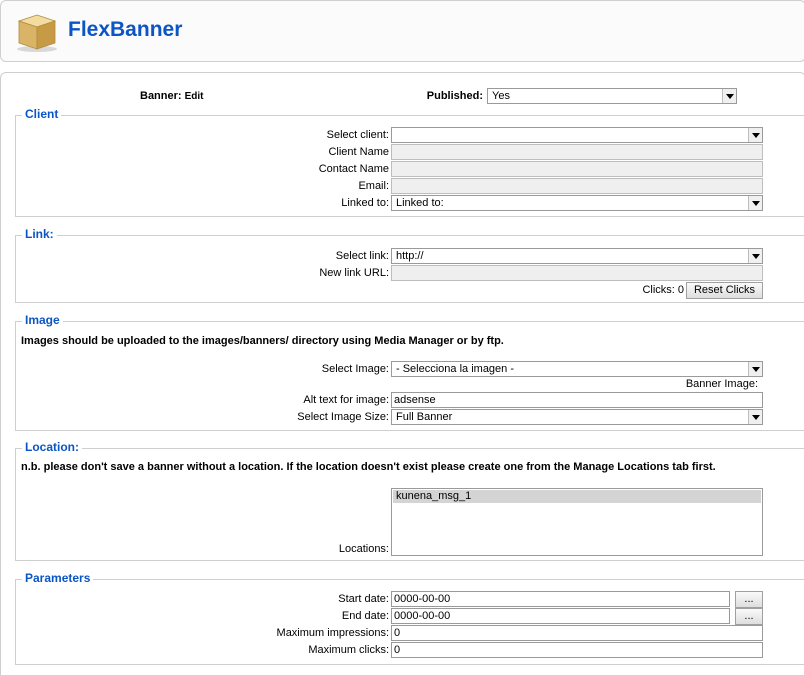  What do you see at coordinates (161, 96) in the screenshot?
I see `banner-label: Banner:` at bounding box center [161, 96].